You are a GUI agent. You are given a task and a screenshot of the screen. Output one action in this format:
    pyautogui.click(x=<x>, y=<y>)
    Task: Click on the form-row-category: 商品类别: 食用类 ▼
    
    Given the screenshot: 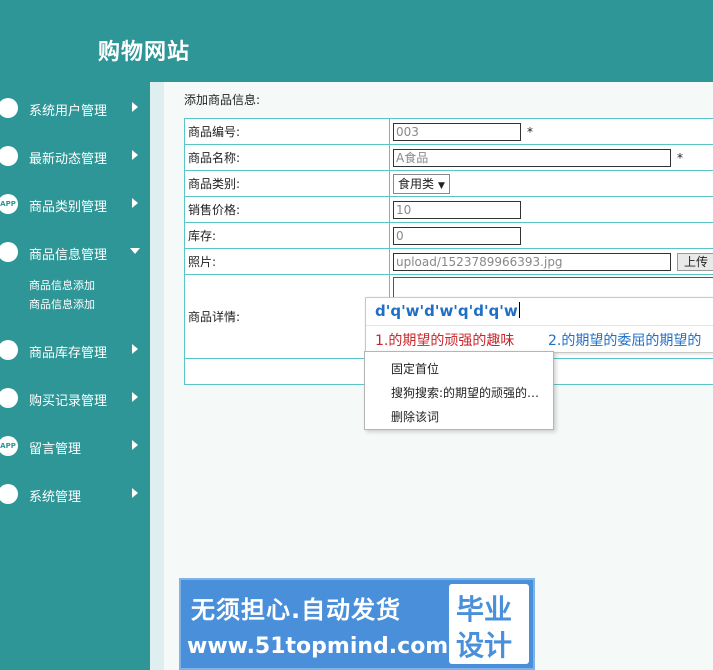 What is the action you would take?
    pyautogui.click(x=448, y=183)
    